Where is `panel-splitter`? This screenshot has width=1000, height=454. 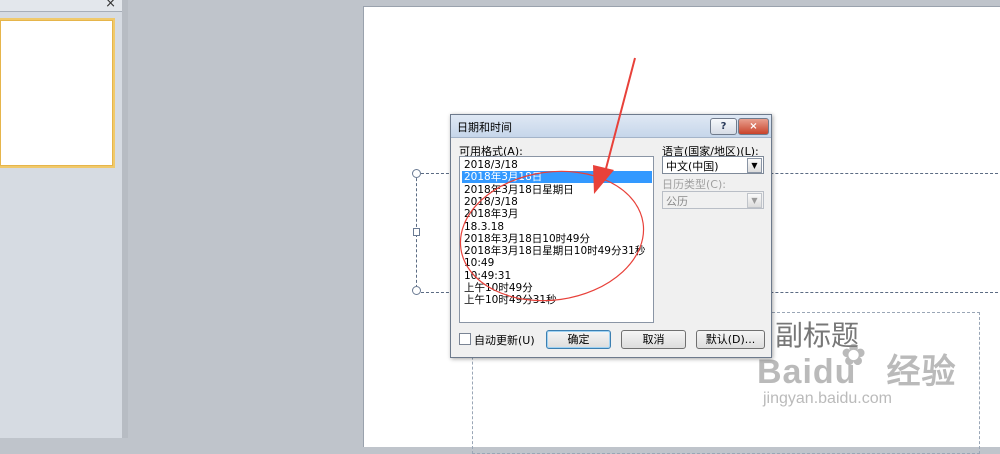 panel-splitter is located at coordinates (125, 219).